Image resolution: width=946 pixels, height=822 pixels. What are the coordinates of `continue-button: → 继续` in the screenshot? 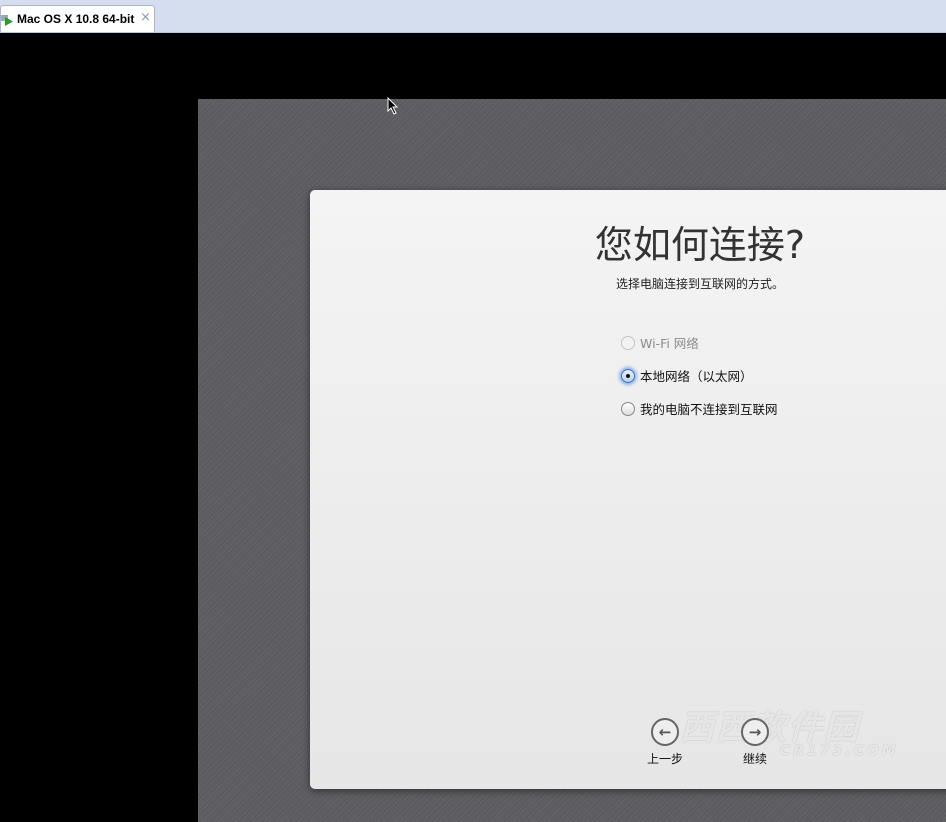 It's located at (755, 742).